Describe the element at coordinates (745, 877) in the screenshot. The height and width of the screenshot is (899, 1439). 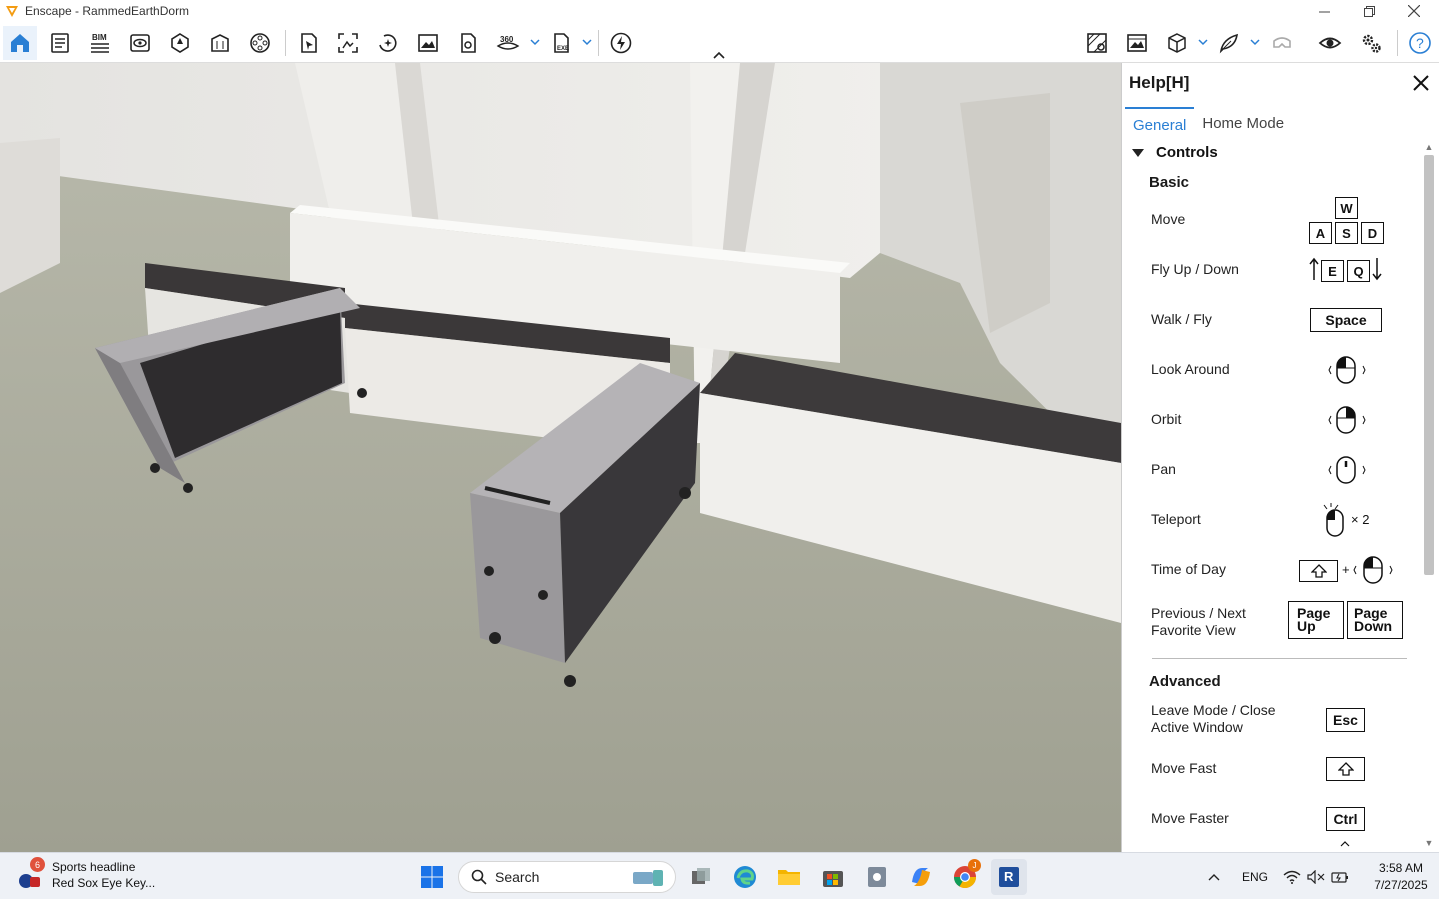
I see `edge-button` at that location.